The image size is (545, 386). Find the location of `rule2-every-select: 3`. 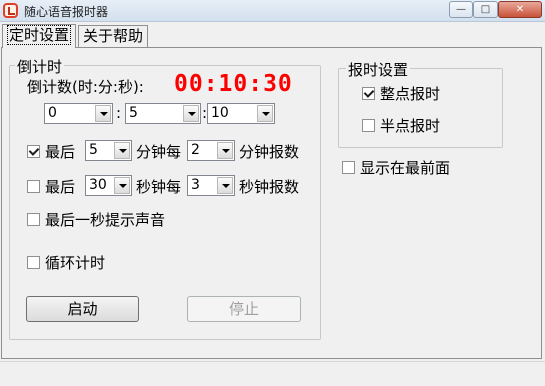

rule2-every-select: 3 is located at coordinates (211, 185).